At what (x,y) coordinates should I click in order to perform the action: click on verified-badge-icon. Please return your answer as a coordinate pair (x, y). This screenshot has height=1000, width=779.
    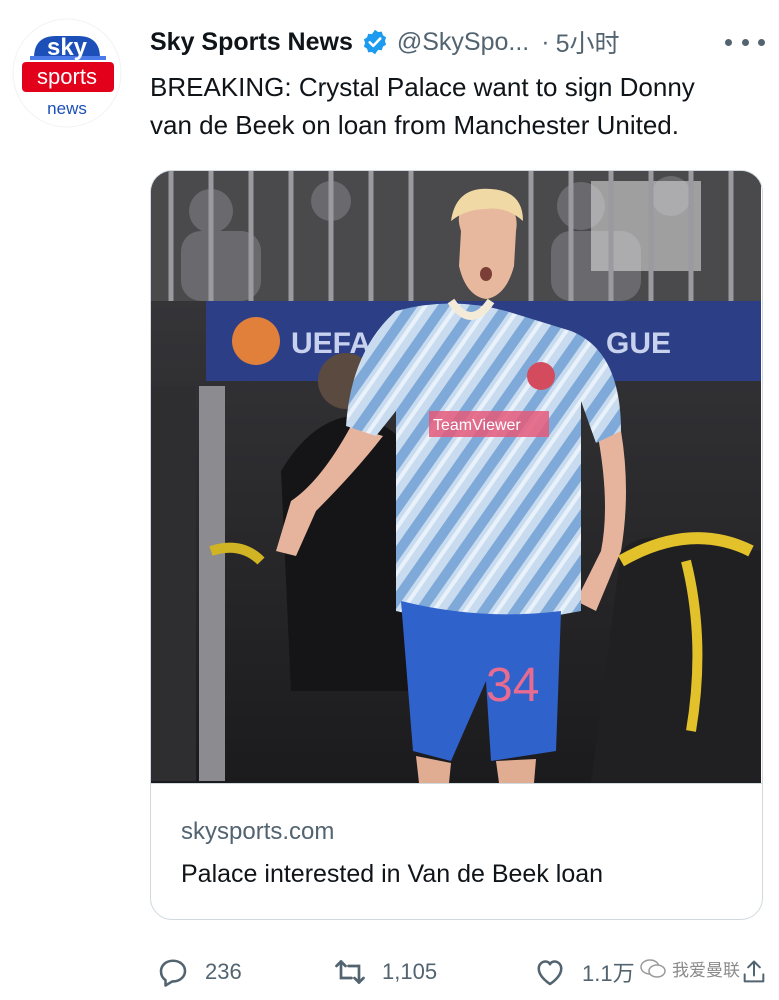
    Looking at the image, I should click on (374, 42).